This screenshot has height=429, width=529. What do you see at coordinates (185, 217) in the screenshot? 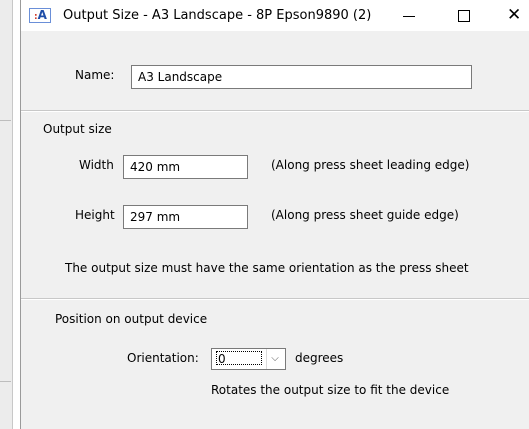
I see `height-input: 297 mm` at bounding box center [185, 217].